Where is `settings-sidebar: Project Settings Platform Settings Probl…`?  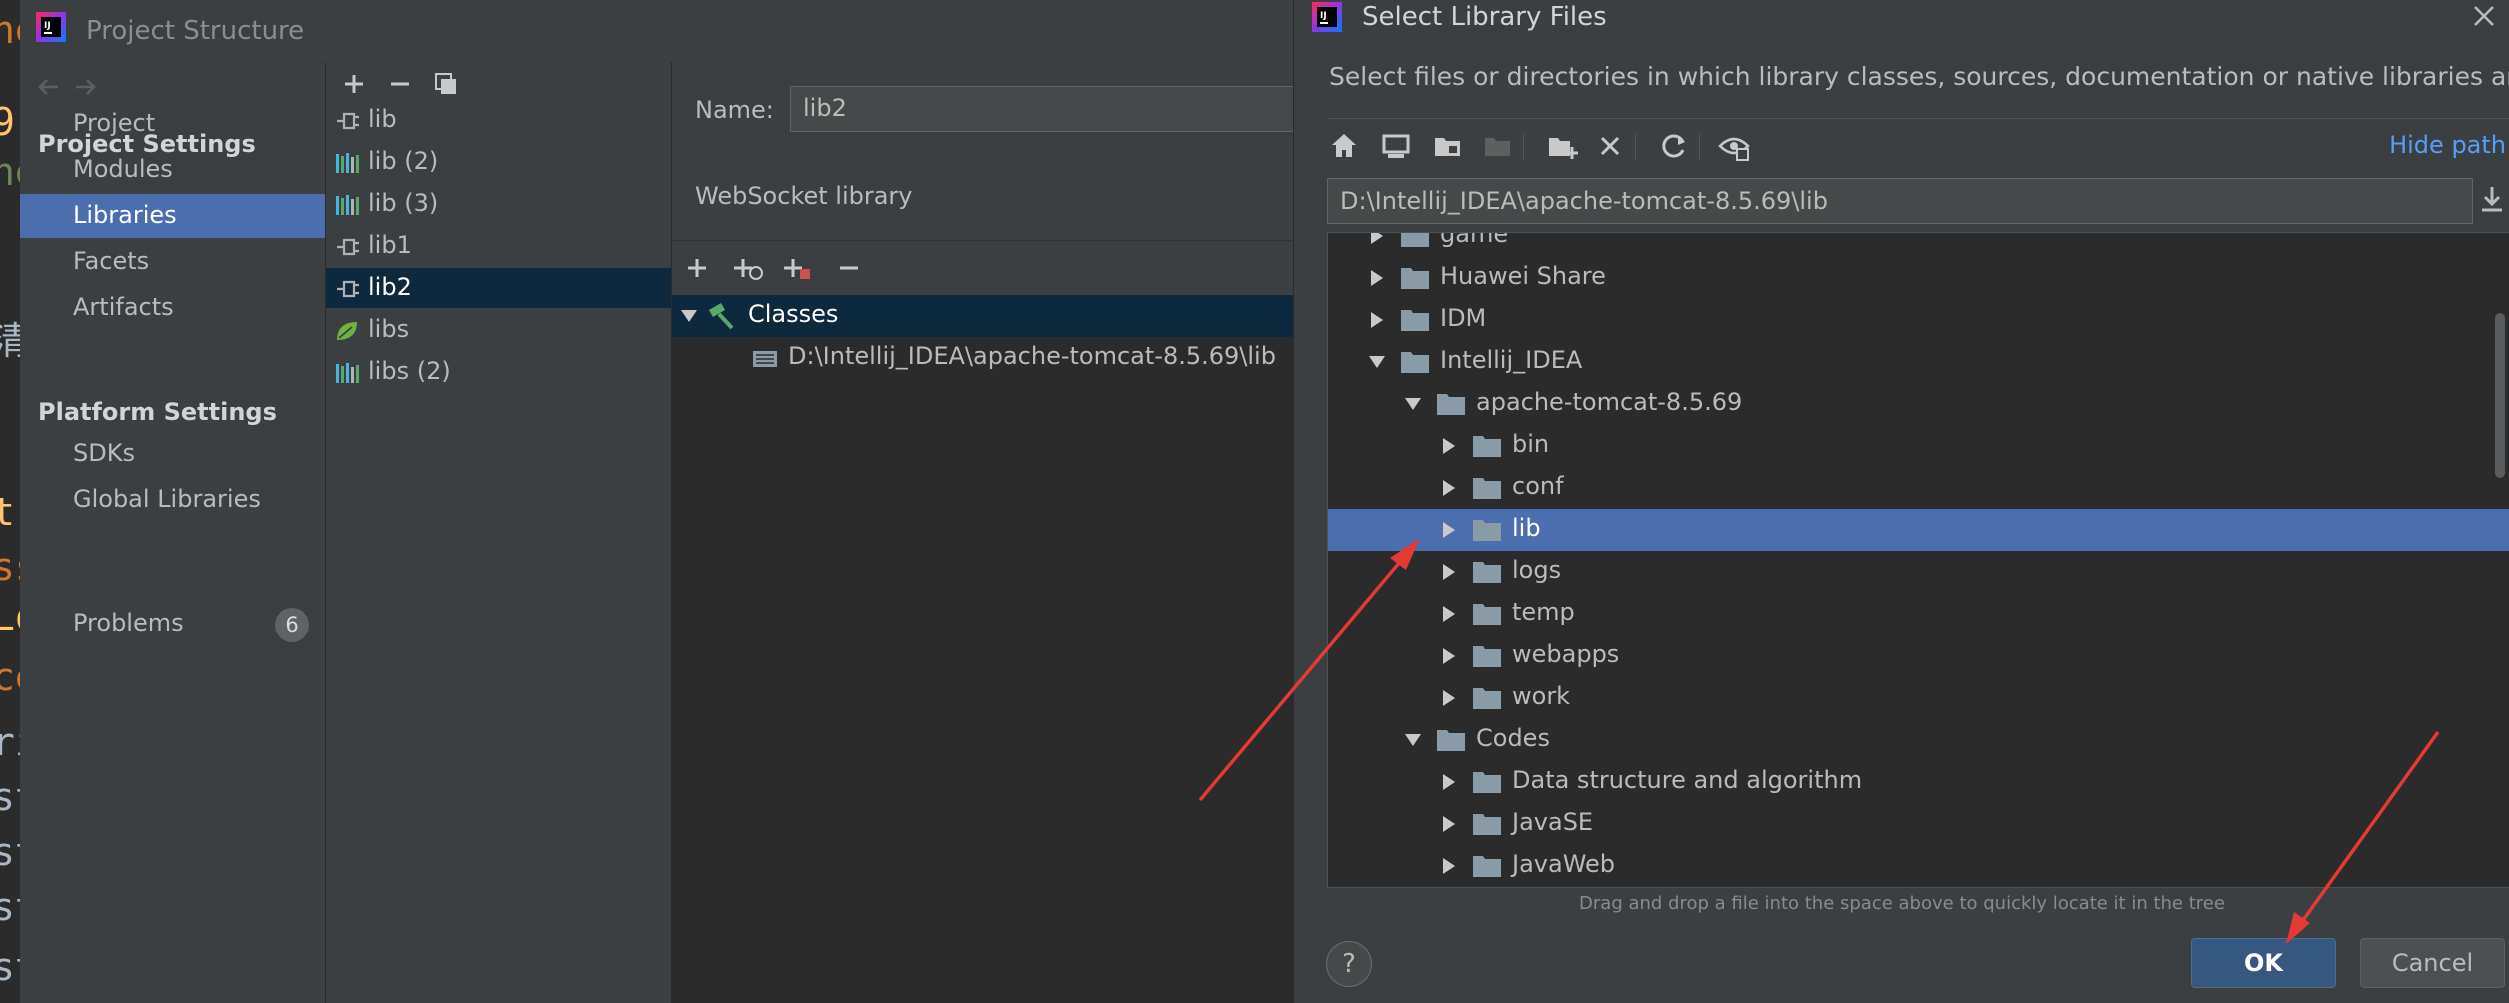
settings-sidebar: Project Settings Platform Settings Probl… is located at coordinates (173, 532).